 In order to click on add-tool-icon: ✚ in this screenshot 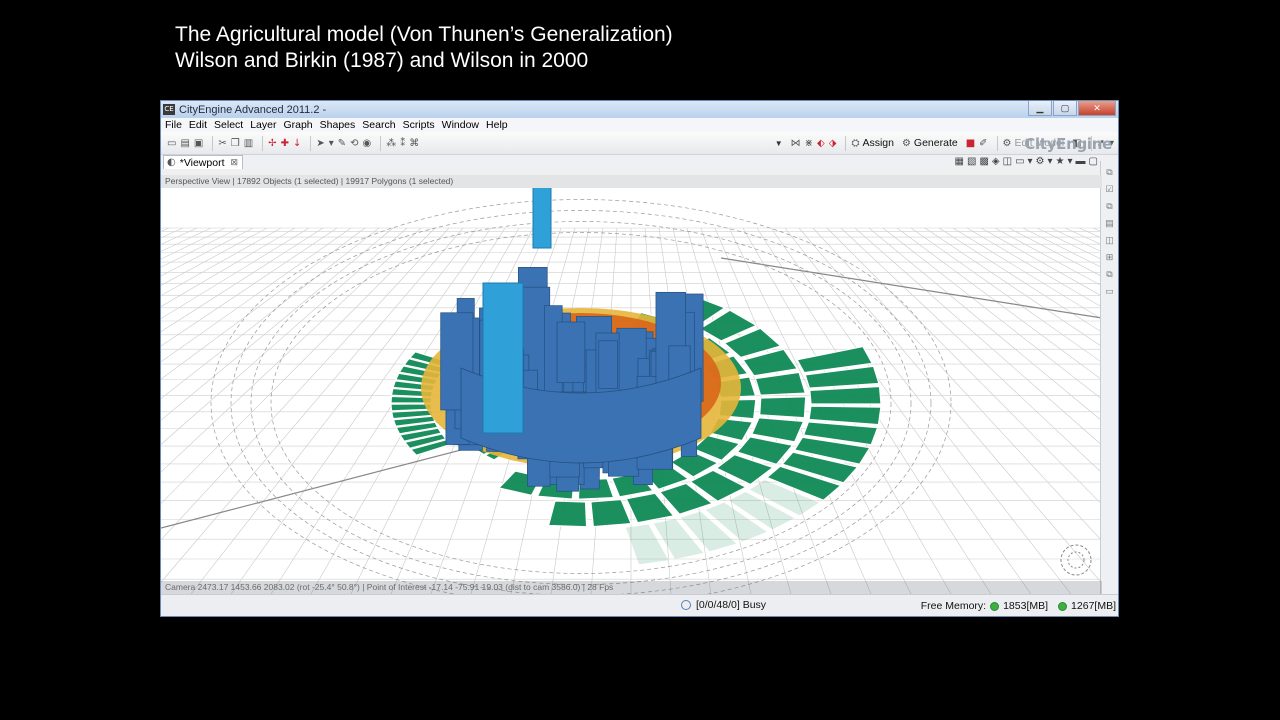, I will do `click(285, 143)`.